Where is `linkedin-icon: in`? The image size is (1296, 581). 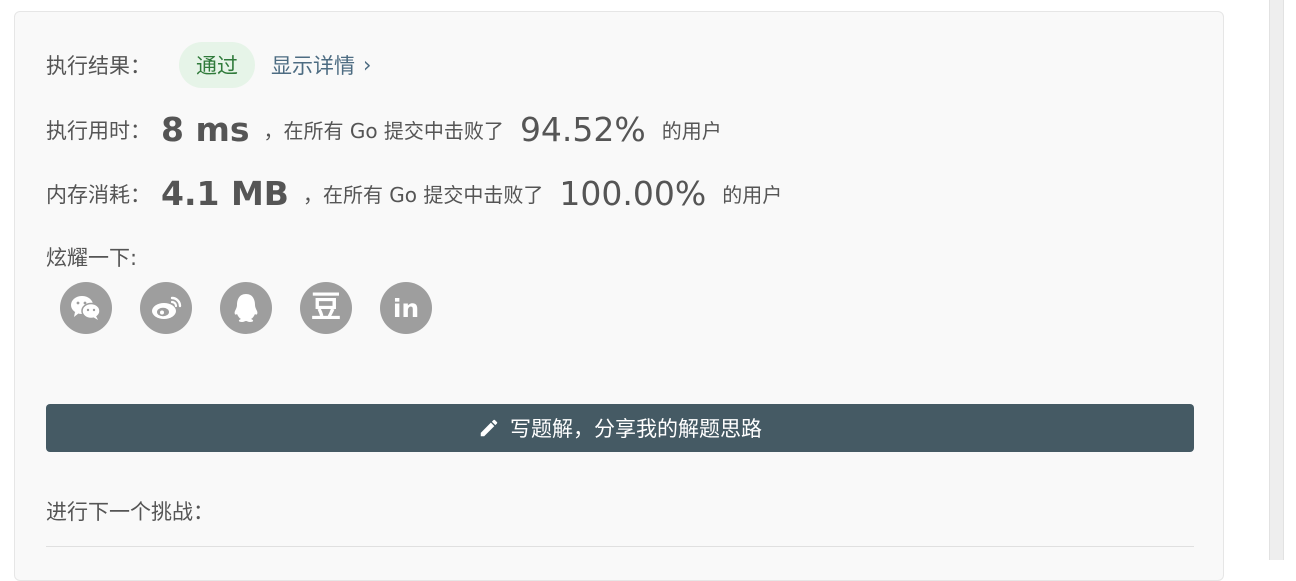 linkedin-icon: in is located at coordinates (406, 308).